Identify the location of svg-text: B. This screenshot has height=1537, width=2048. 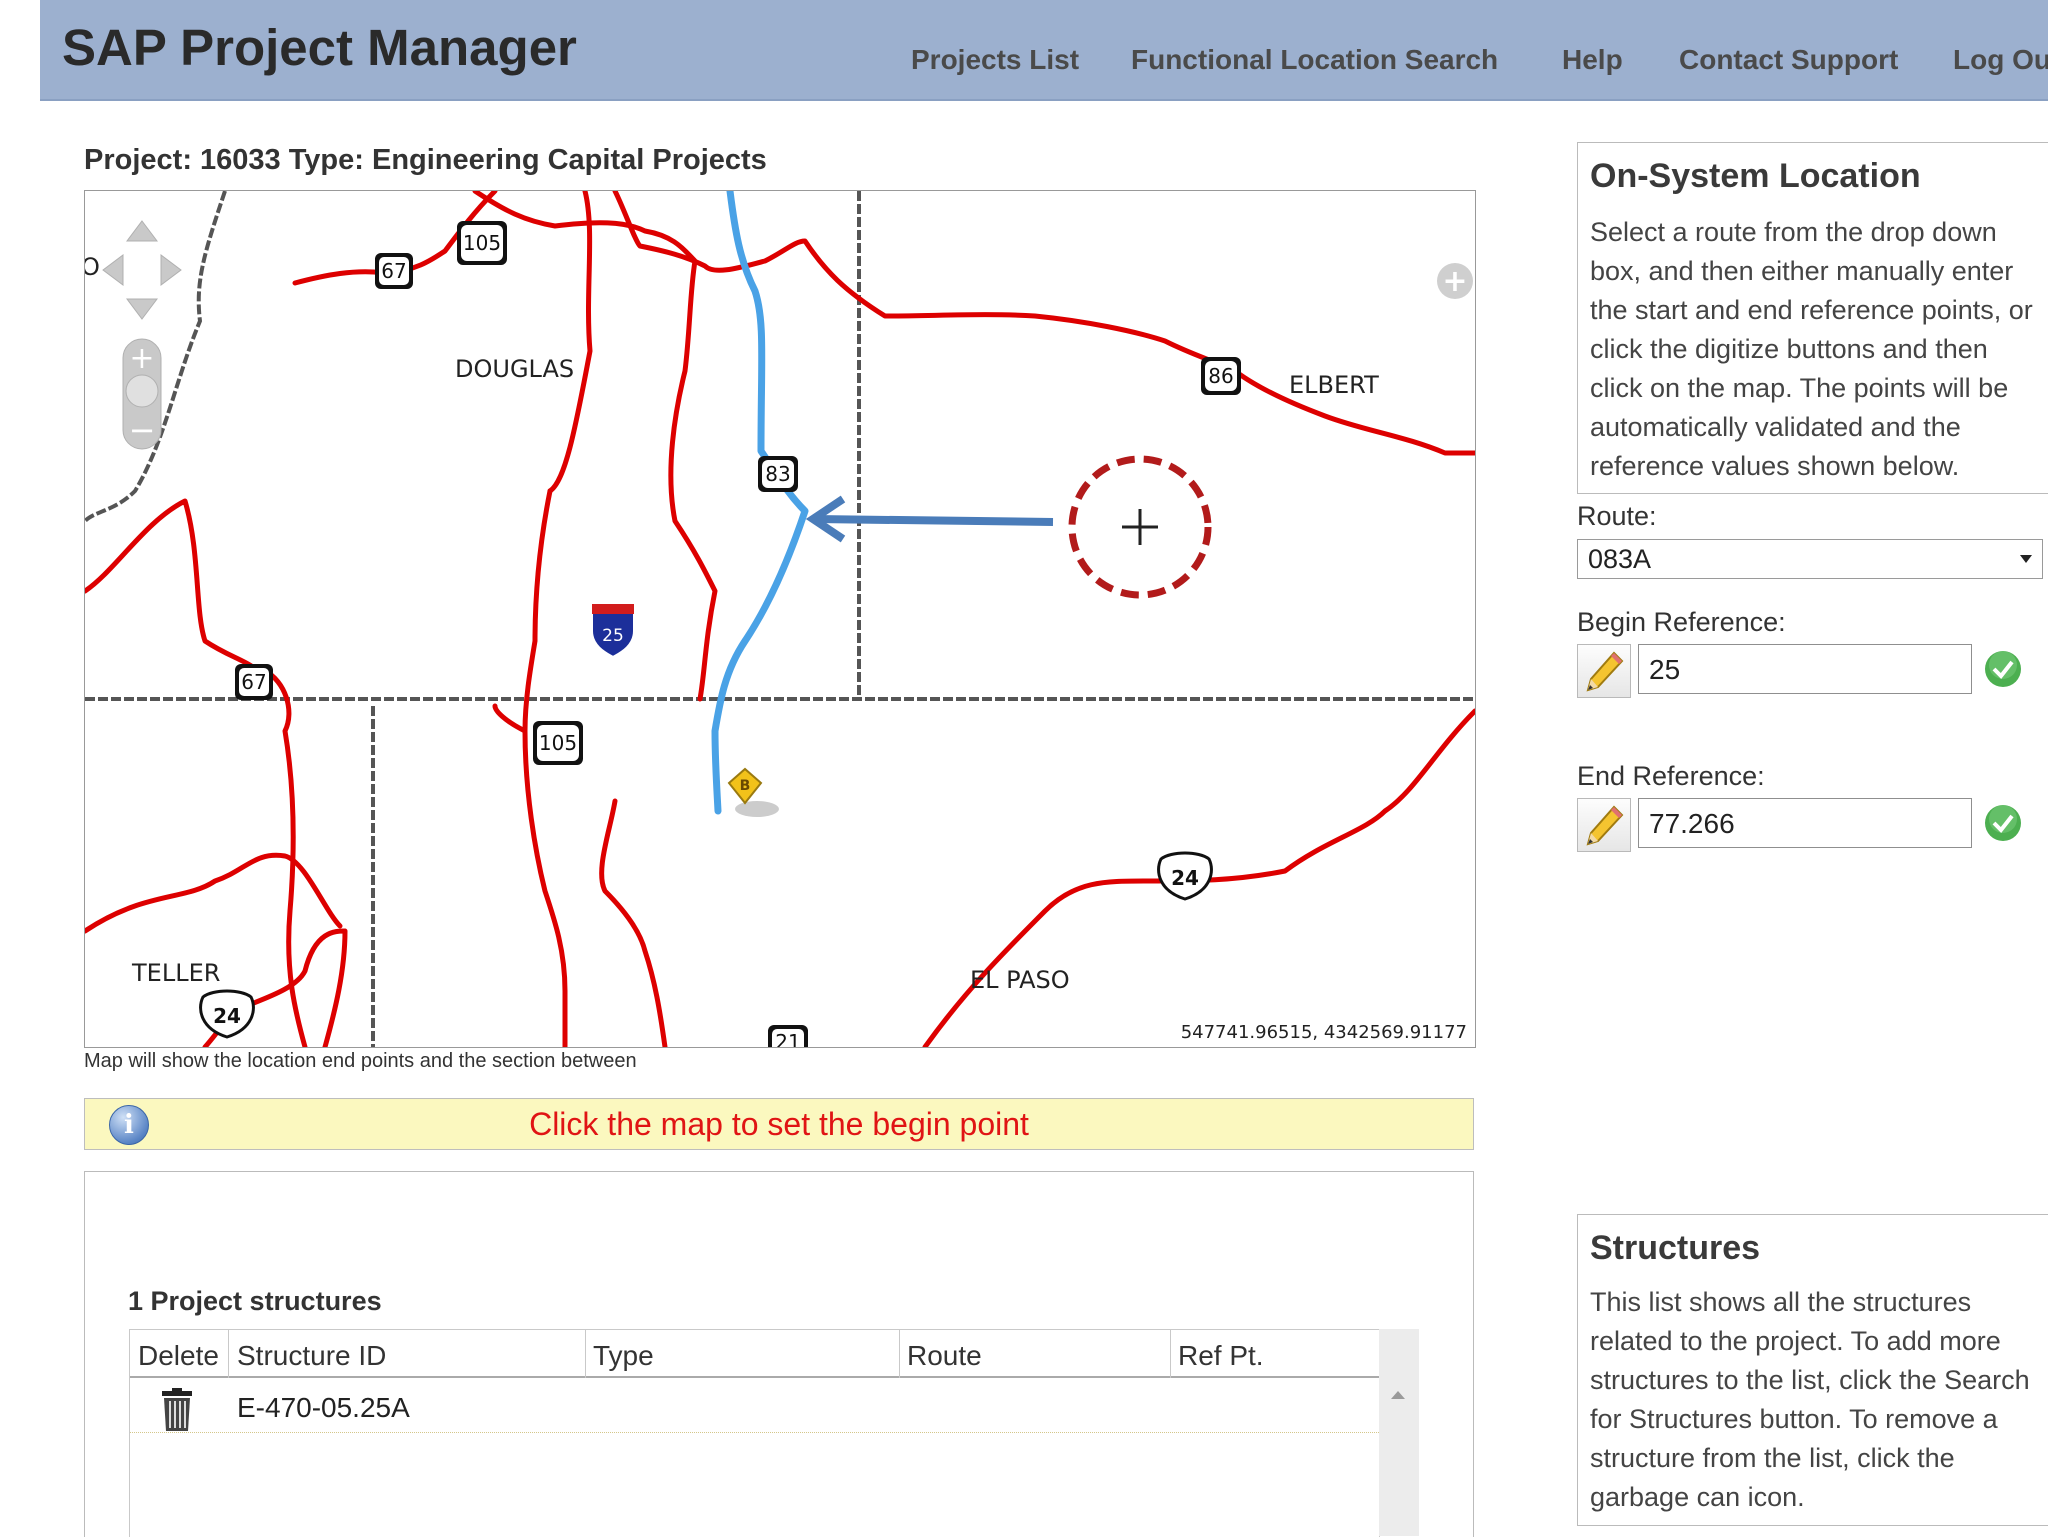
(745, 786).